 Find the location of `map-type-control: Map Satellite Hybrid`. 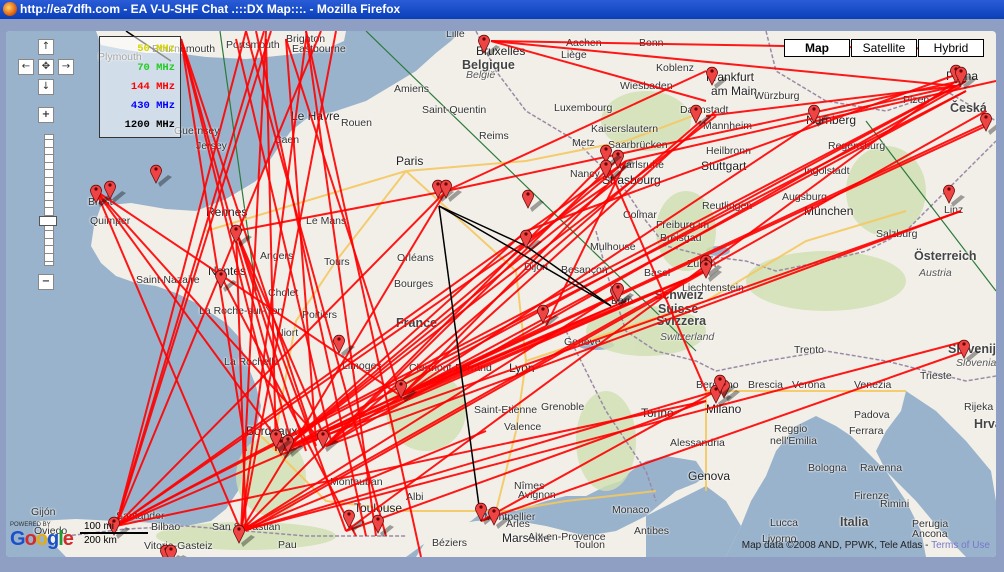

map-type-control: Map Satellite Hybrid is located at coordinates (883, 48).